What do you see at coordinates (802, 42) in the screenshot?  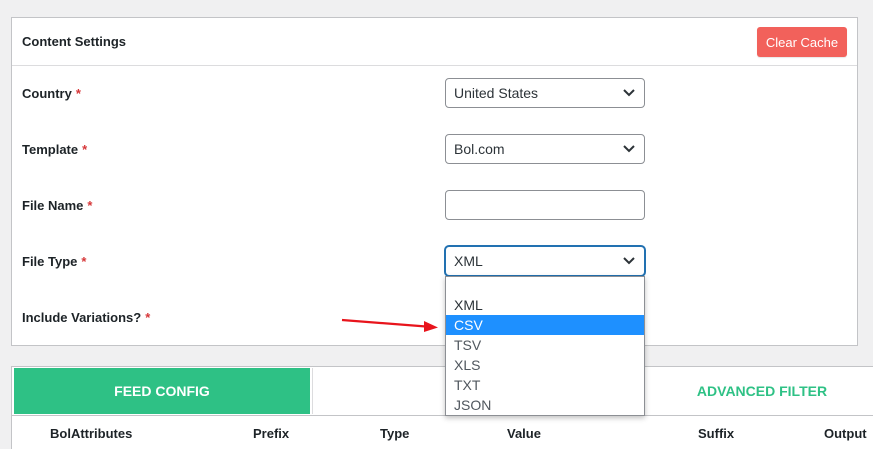 I see `clear-cache-button: Clear Cache` at bounding box center [802, 42].